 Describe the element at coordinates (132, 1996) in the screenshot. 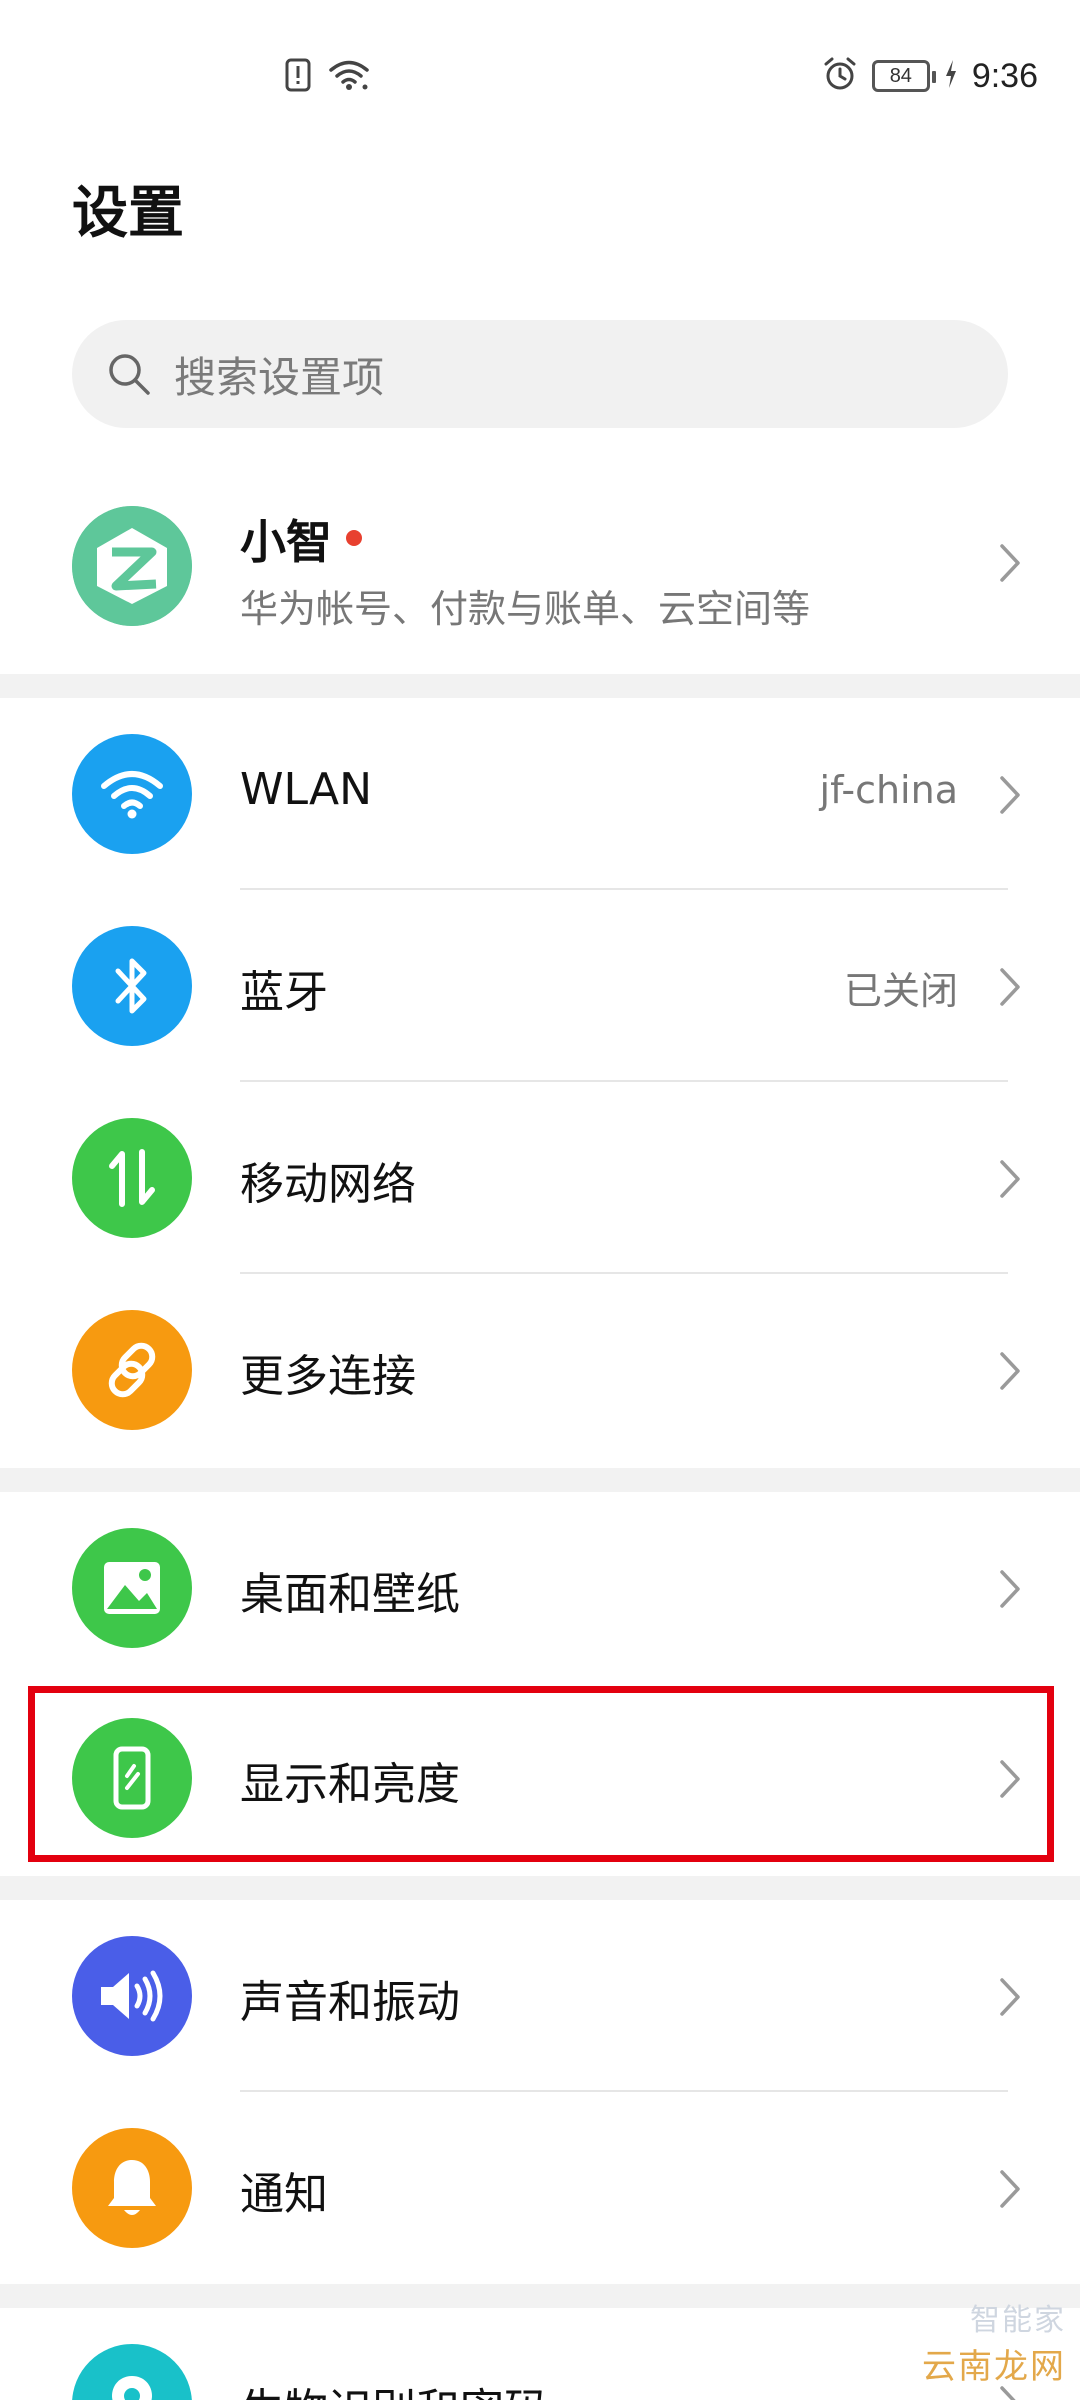

I see `volume-icon` at that location.